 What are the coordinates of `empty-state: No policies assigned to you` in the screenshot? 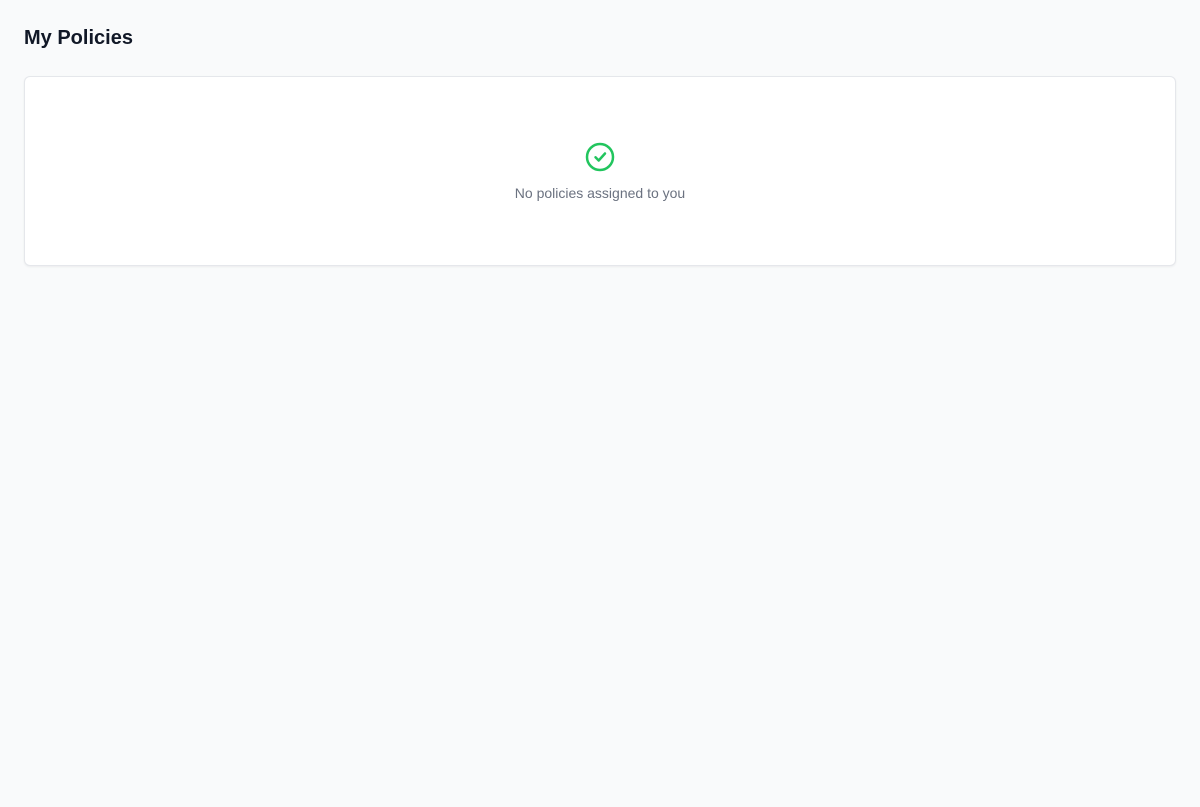 It's located at (600, 172).